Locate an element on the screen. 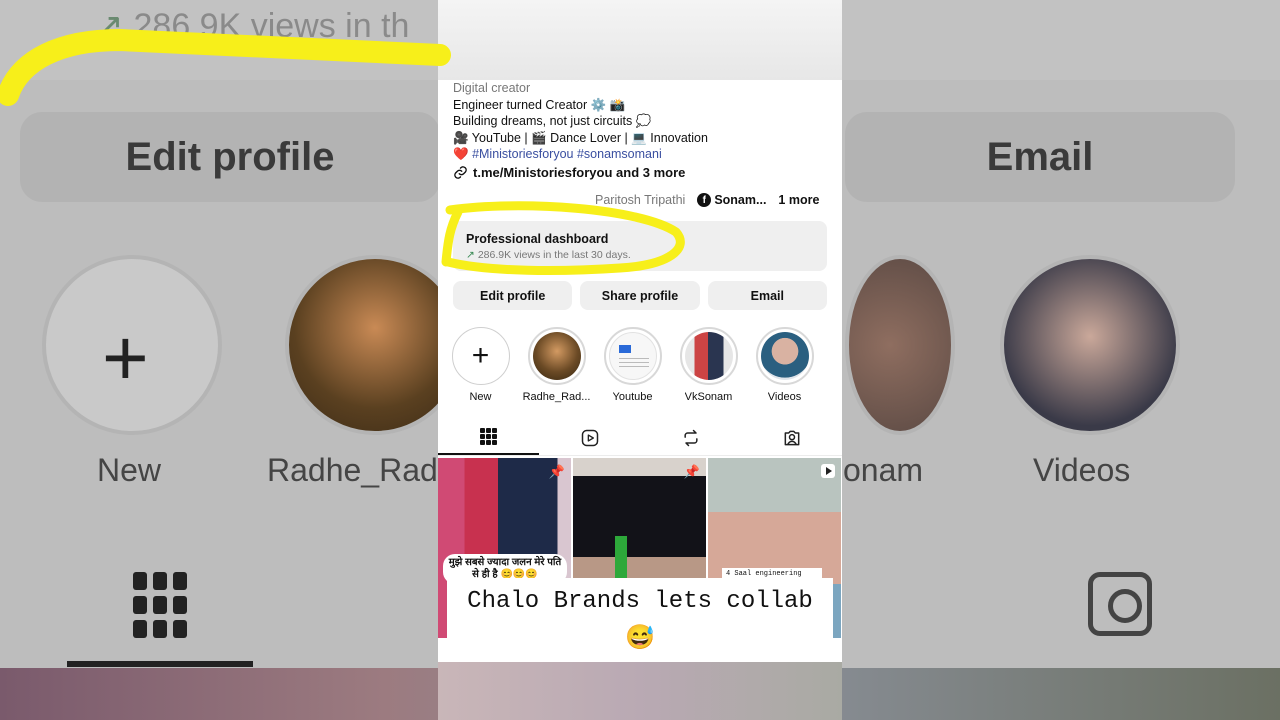 The width and height of the screenshot is (1280, 720). reel-icon is located at coordinates (828, 471).